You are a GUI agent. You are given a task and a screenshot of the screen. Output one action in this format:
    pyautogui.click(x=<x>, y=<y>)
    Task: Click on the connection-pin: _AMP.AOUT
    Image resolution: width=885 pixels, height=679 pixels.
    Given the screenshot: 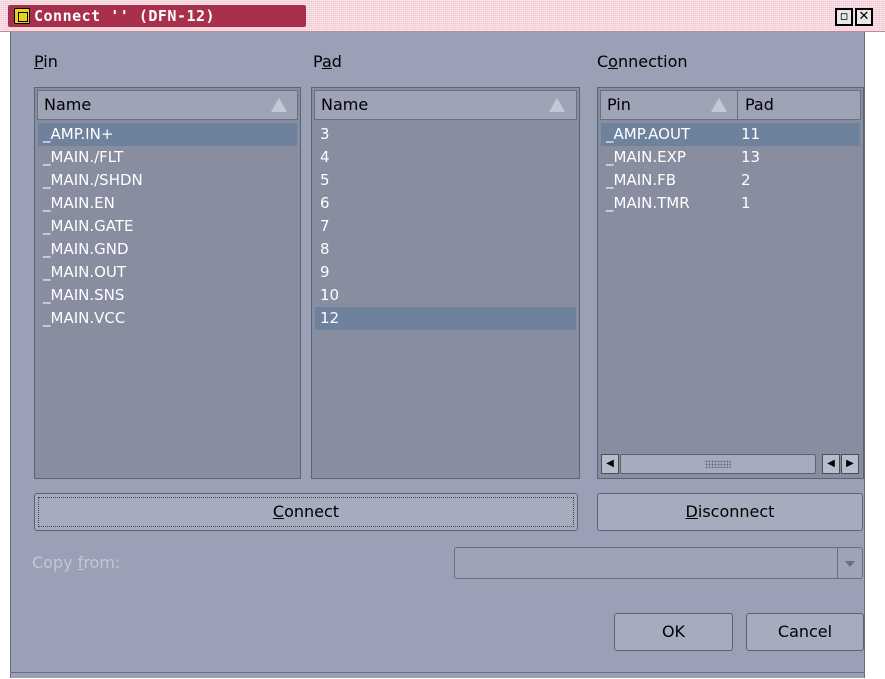 What is the action you would take?
    pyautogui.click(x=648, y=134)
    